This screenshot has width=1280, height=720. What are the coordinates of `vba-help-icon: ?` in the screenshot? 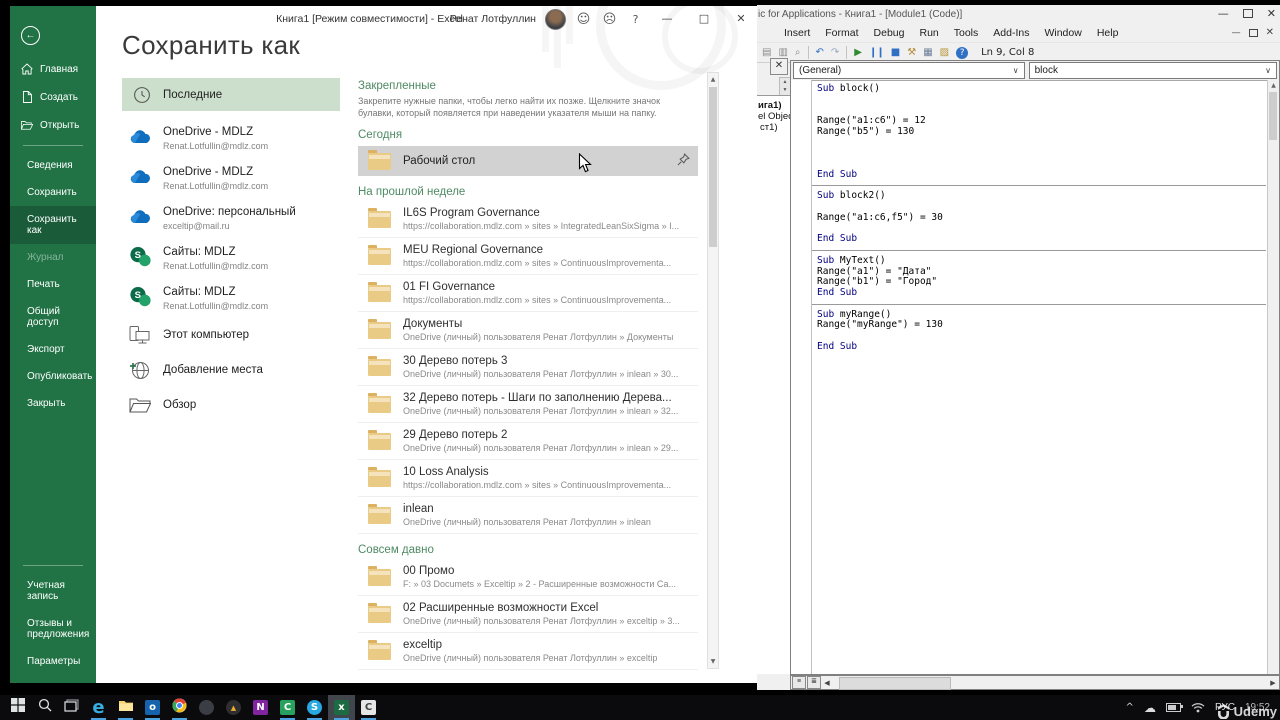 It's located at (962, 52).